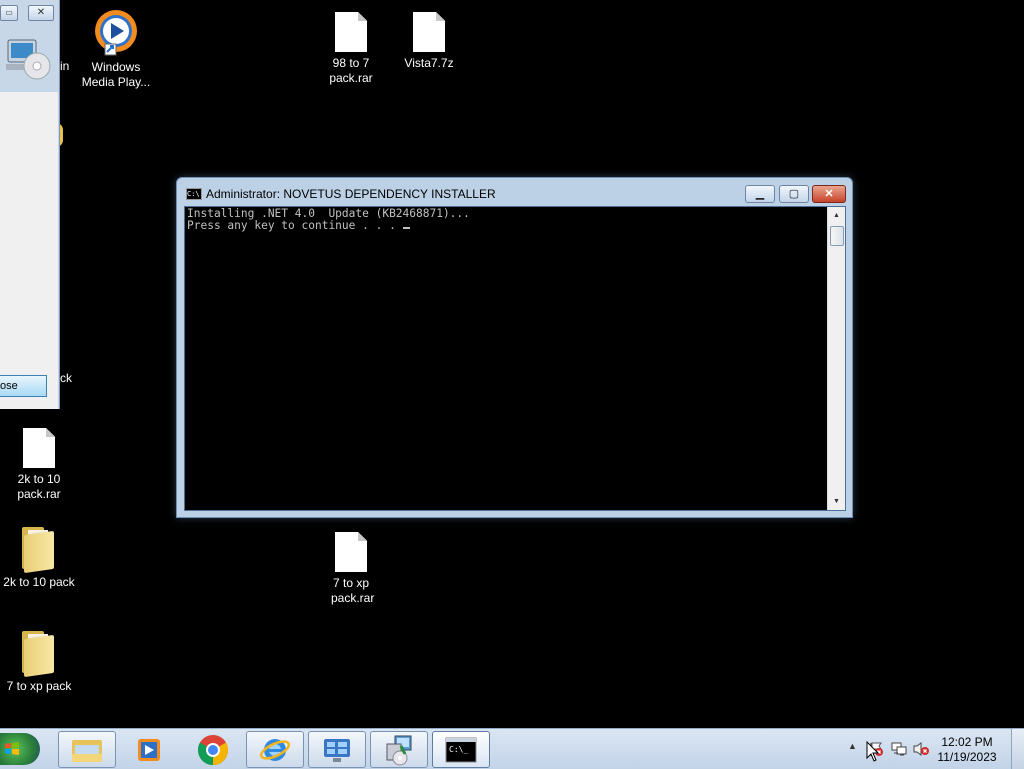  I want to click on desktop-icon-label: 98 to 7 pack.rar, so click(351, 70).